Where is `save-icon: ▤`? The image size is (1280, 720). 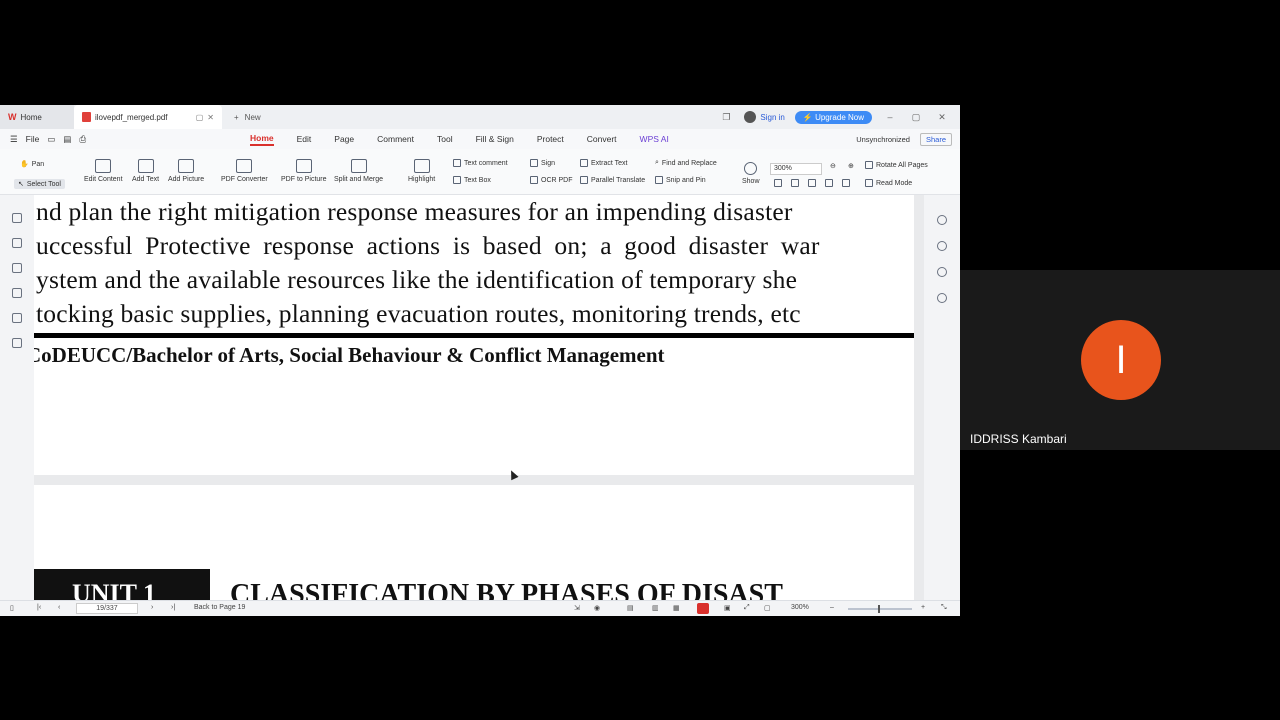 save-icon: ▤ is located at coordinates (67, 139).